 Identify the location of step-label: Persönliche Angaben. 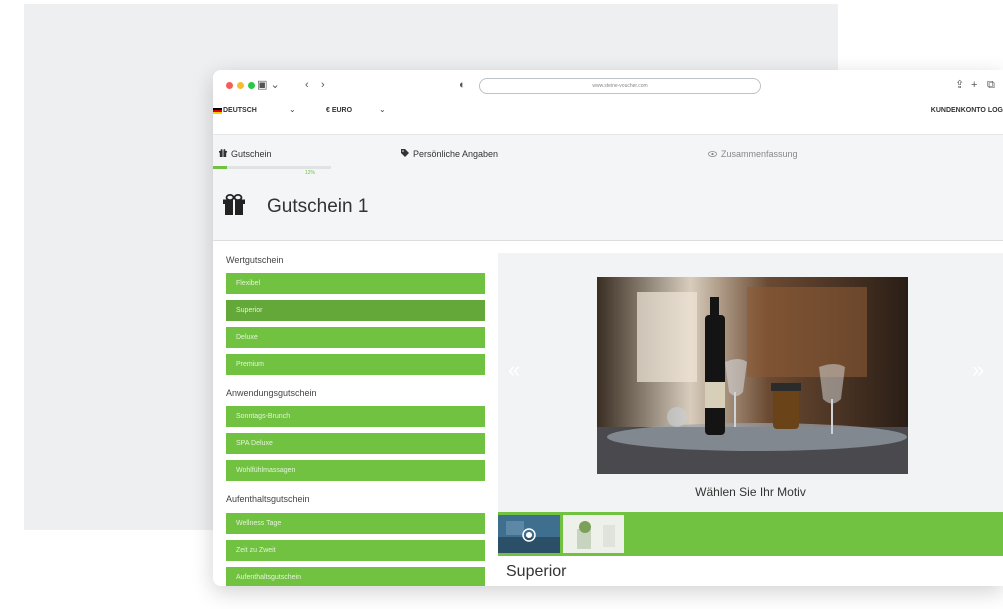
(456, 154).